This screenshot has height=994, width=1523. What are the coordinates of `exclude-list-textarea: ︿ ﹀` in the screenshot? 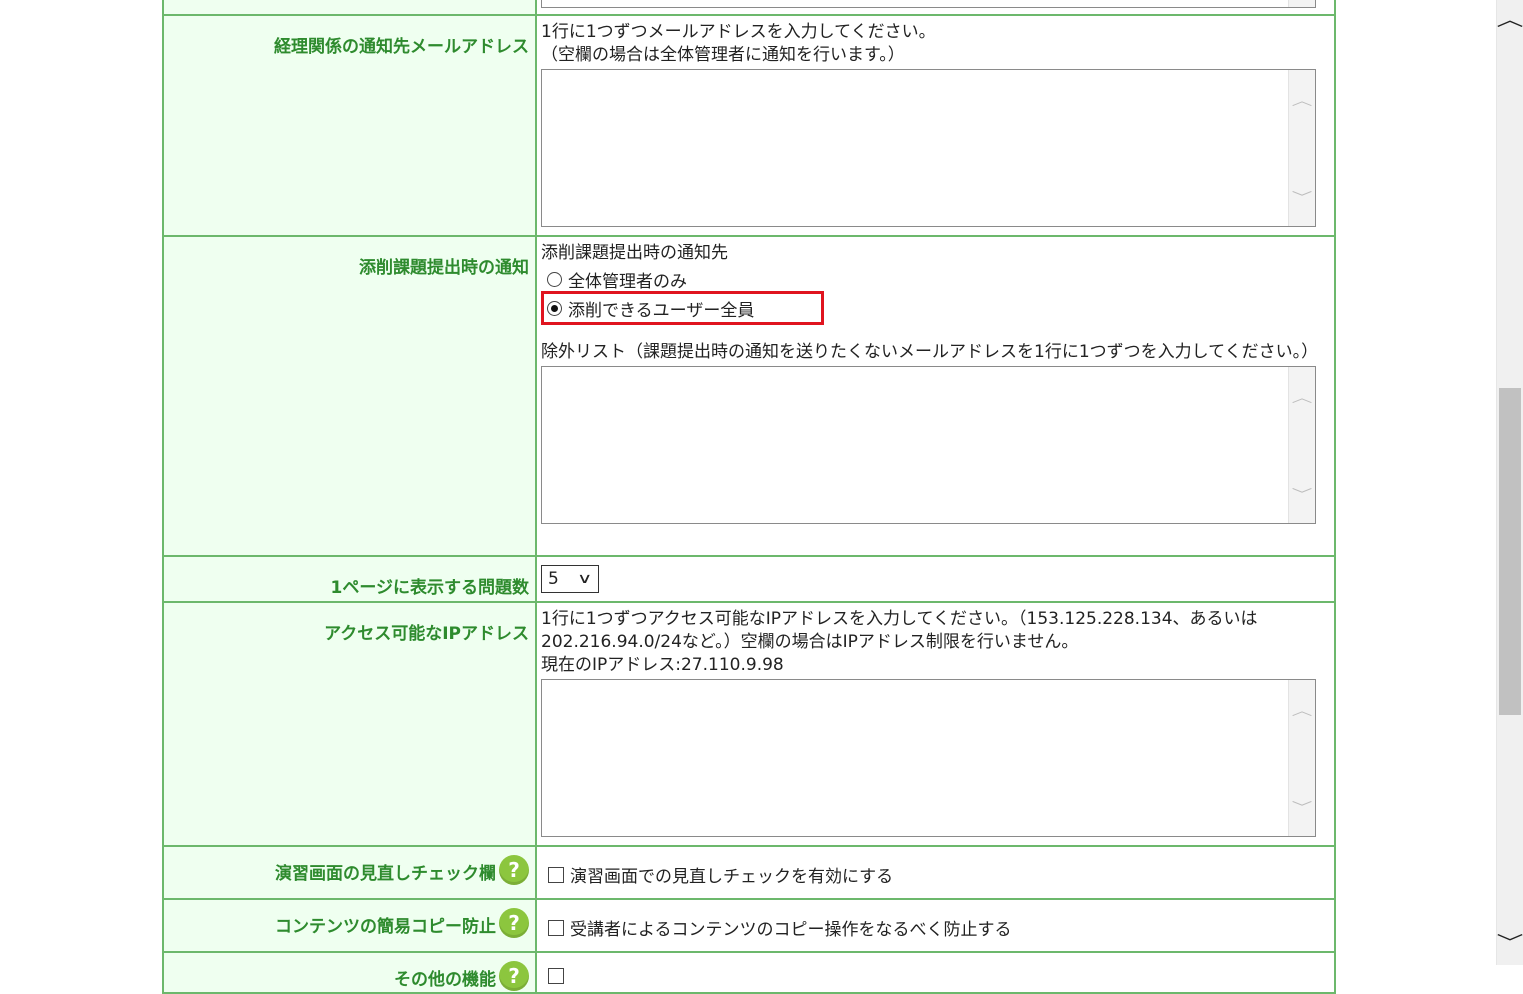 It's located at (928, 445).